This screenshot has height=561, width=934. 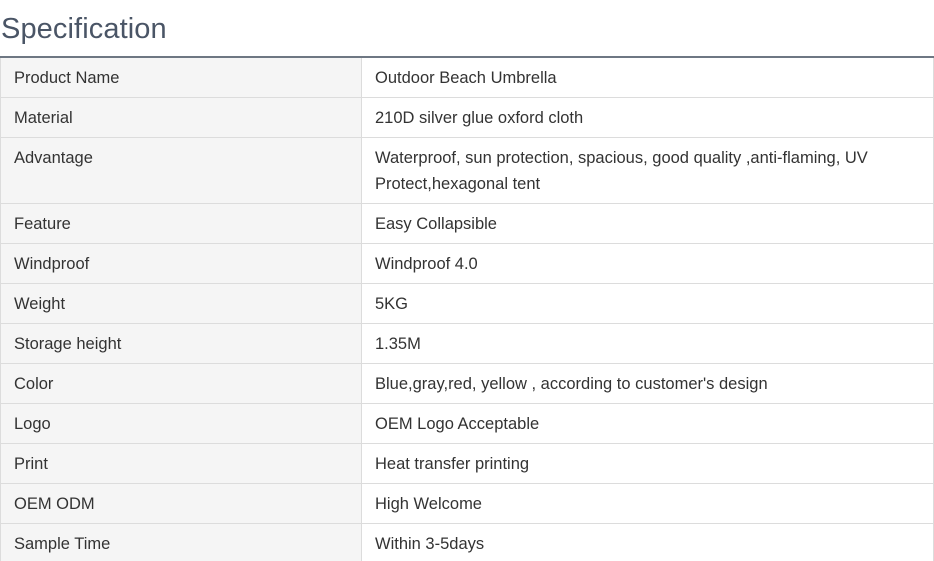 I want to click on table-row: Material 210D silver glue oxford cloth, so click(x=467, y=117).